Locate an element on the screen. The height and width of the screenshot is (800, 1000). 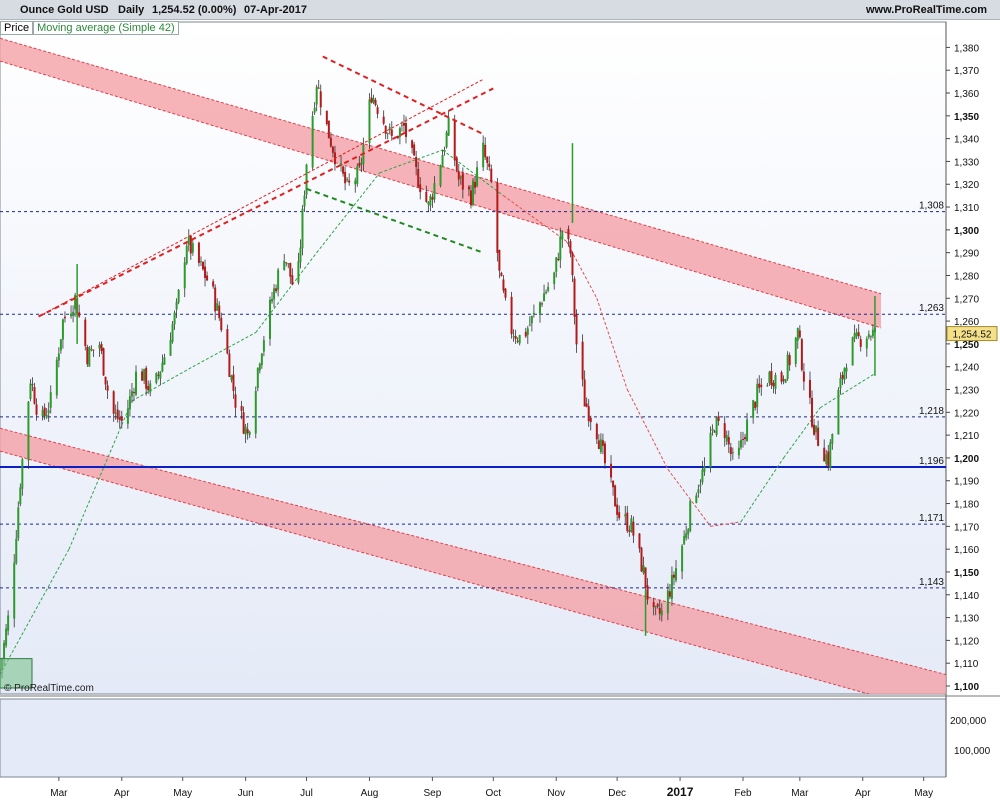
y-tick-label: 1,180 is located at coordinates (966, 505).